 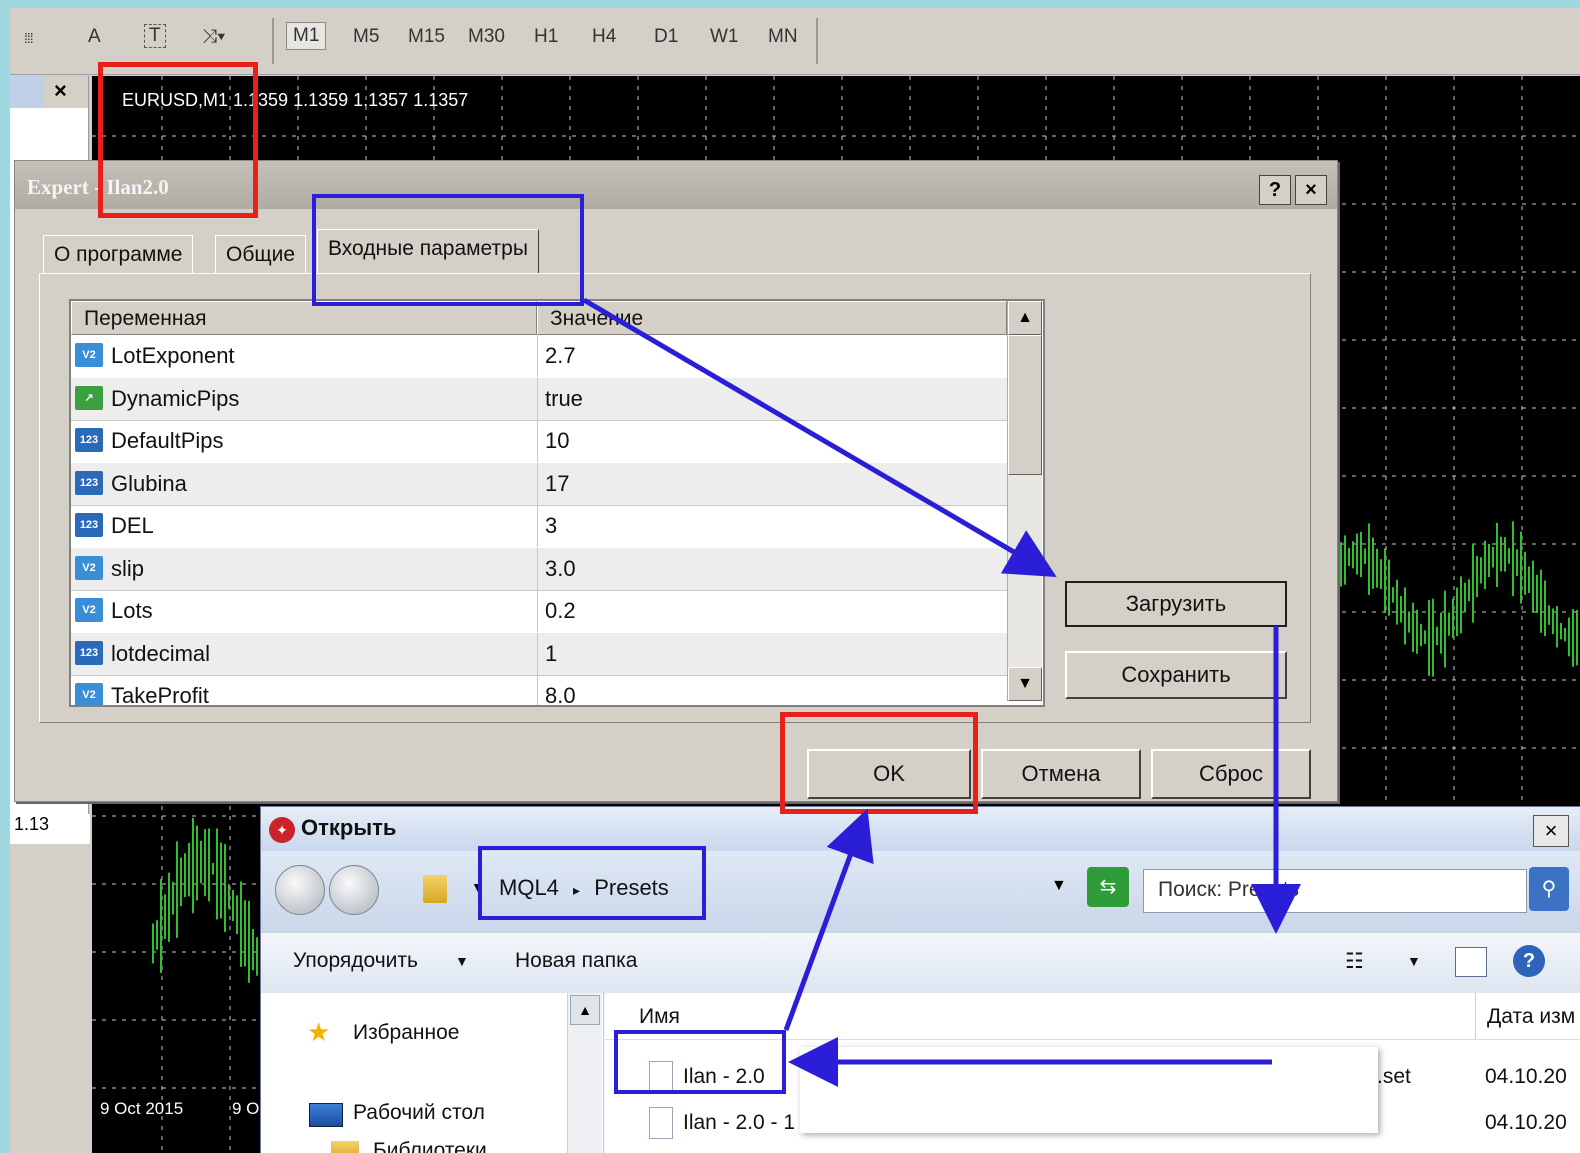 I want to click on arrows-tool-icon: ⤨▾, so click(x=213, y=37).